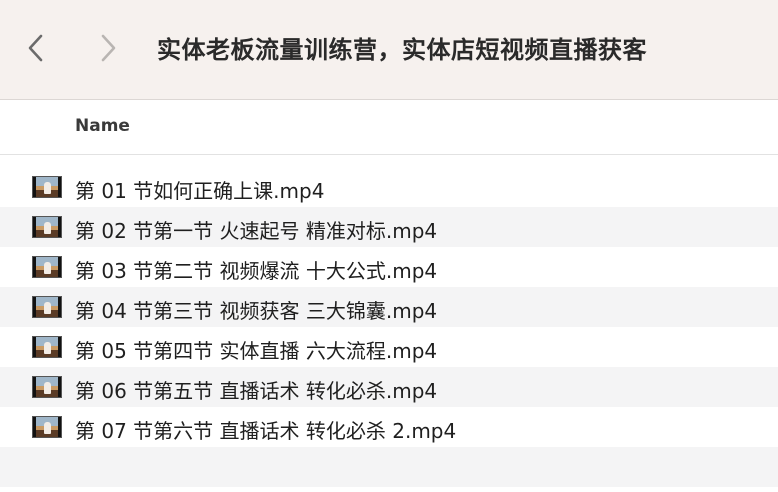  I want to click on file-row: 第 05 节第四节 实体直播 六大流程.mp4, so click(389, 347).